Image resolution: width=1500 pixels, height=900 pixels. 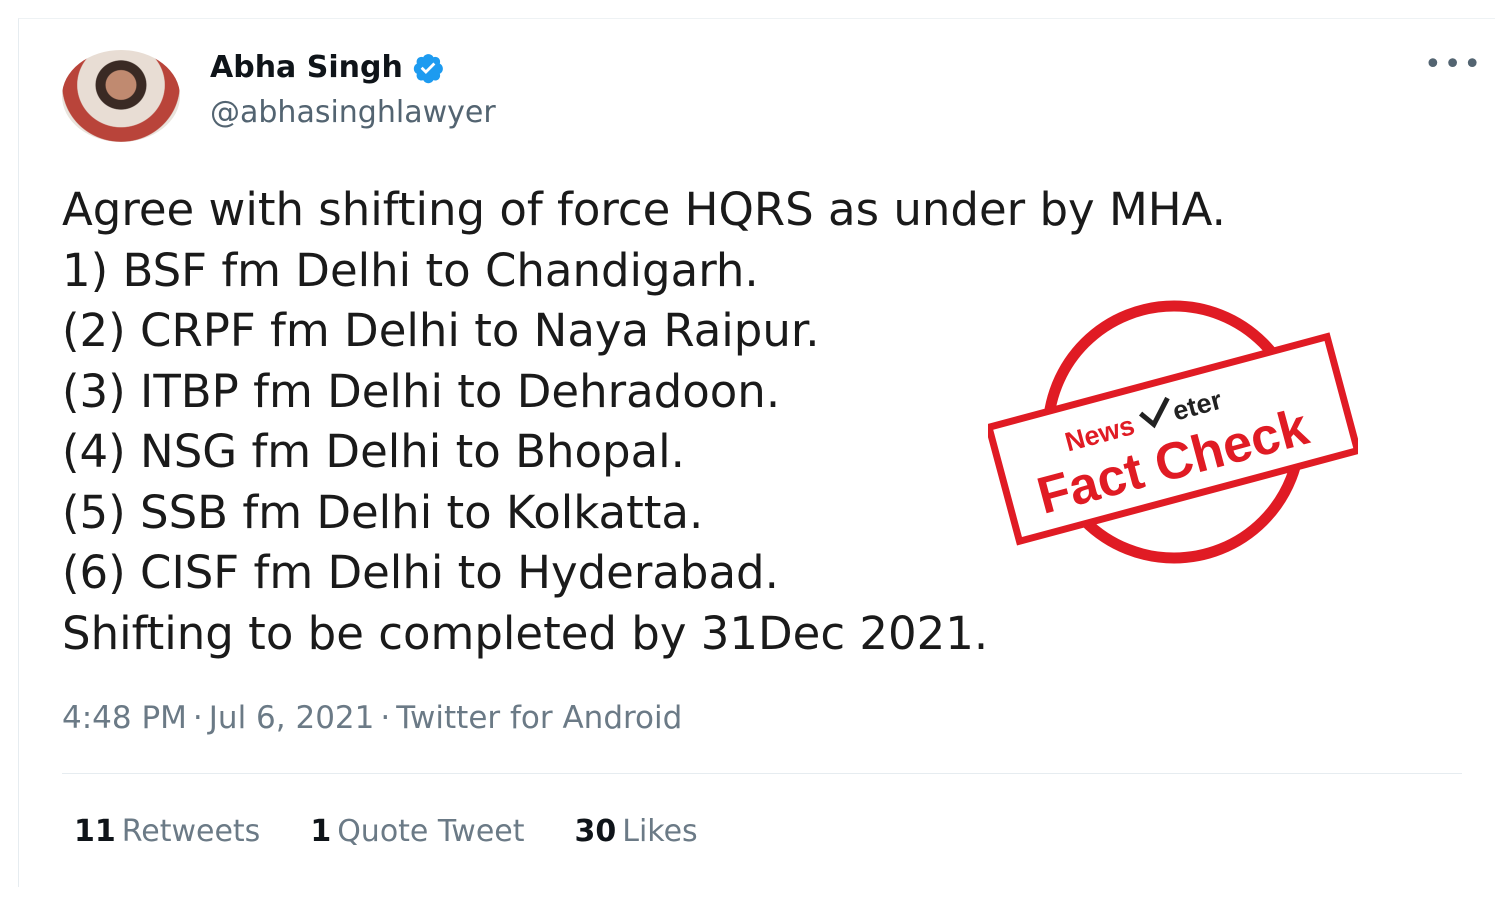 What do you see at coordinates (428, 68) in the screenshot?
I see `verified-badge-icon` at bounding box center [428, 68].